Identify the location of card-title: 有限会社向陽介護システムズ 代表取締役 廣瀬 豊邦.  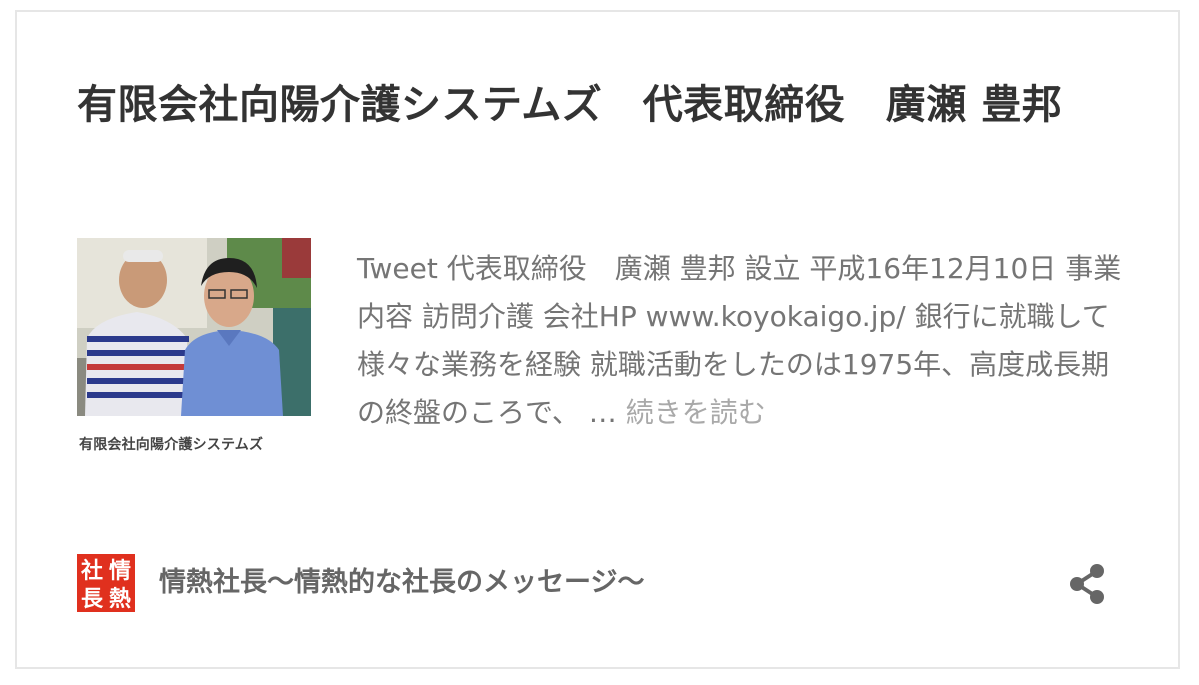
(577, 105).